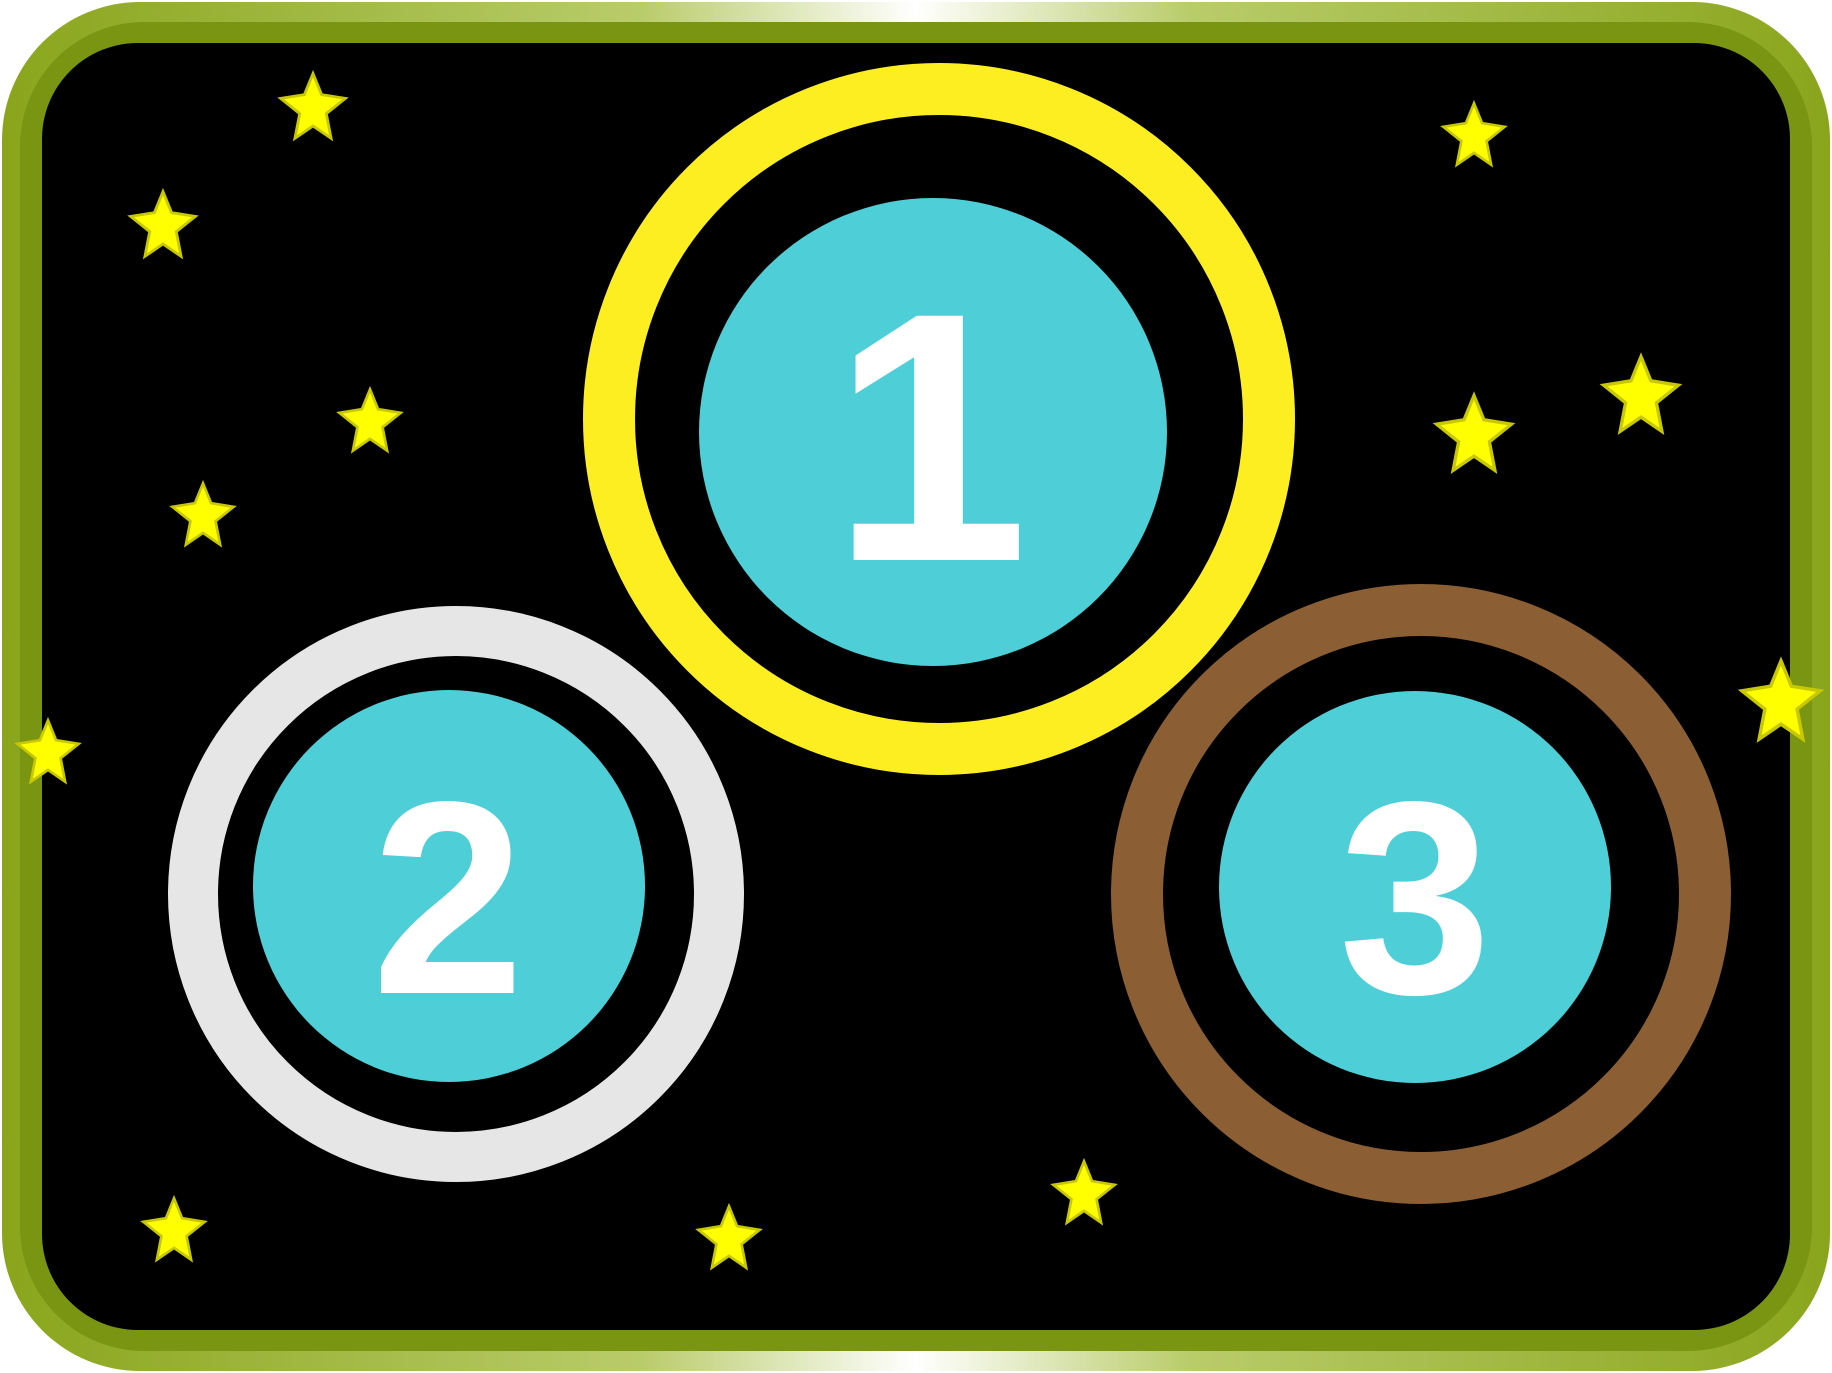 This screenshot has height=1373, width=1832. Describe the element at coordinates (448, 898) in the screenshot. I see `place-2-number: 2` at that location.